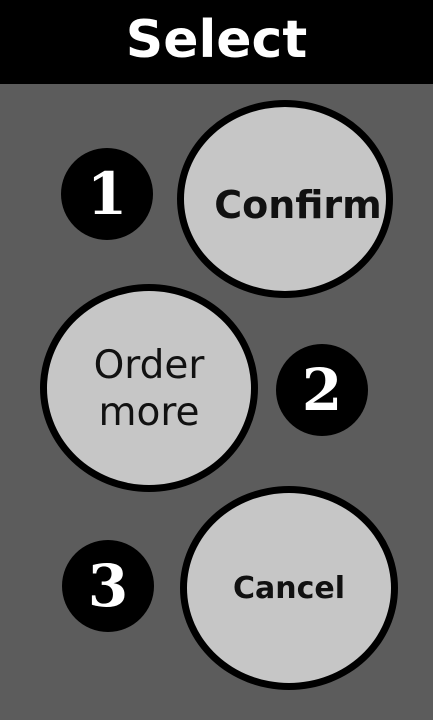  I want to click on option-number-badge-1: 1, so click(107, 194).